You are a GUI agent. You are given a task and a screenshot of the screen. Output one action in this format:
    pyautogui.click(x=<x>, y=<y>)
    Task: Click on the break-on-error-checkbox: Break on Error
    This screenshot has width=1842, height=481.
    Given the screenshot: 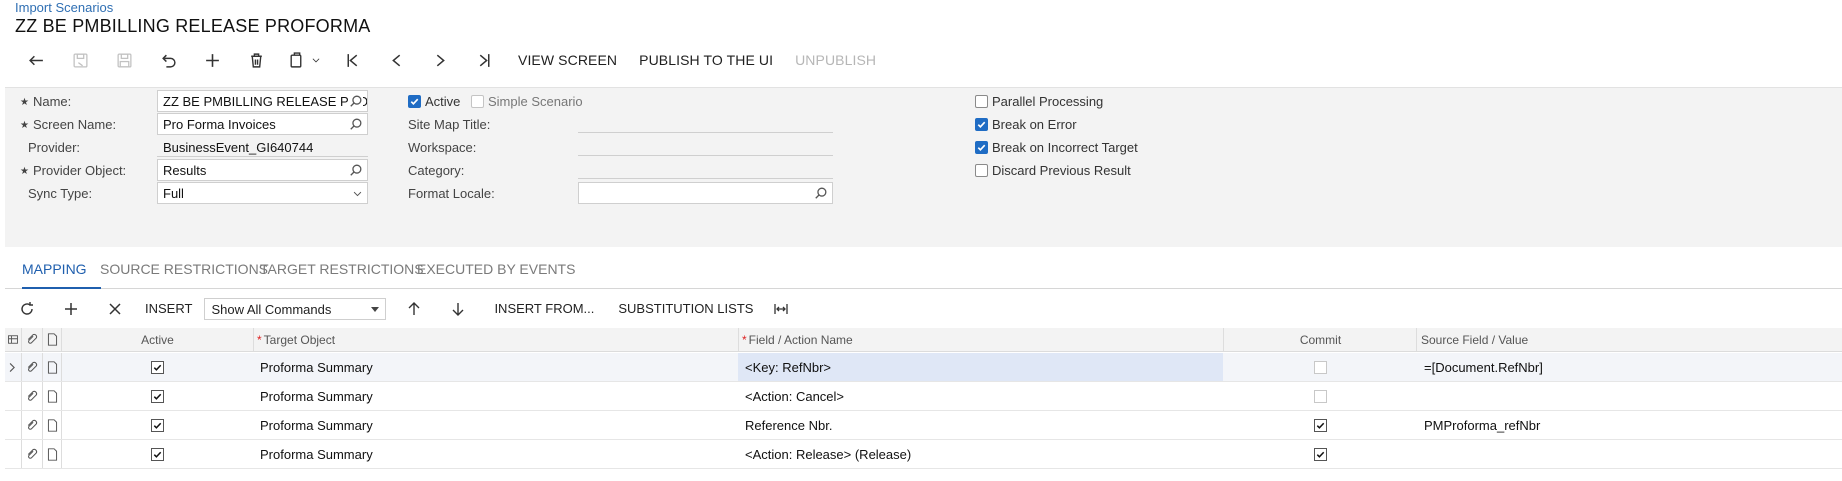 What is the action you would take?
    pyautogui.click(x=1026, y=124)
    